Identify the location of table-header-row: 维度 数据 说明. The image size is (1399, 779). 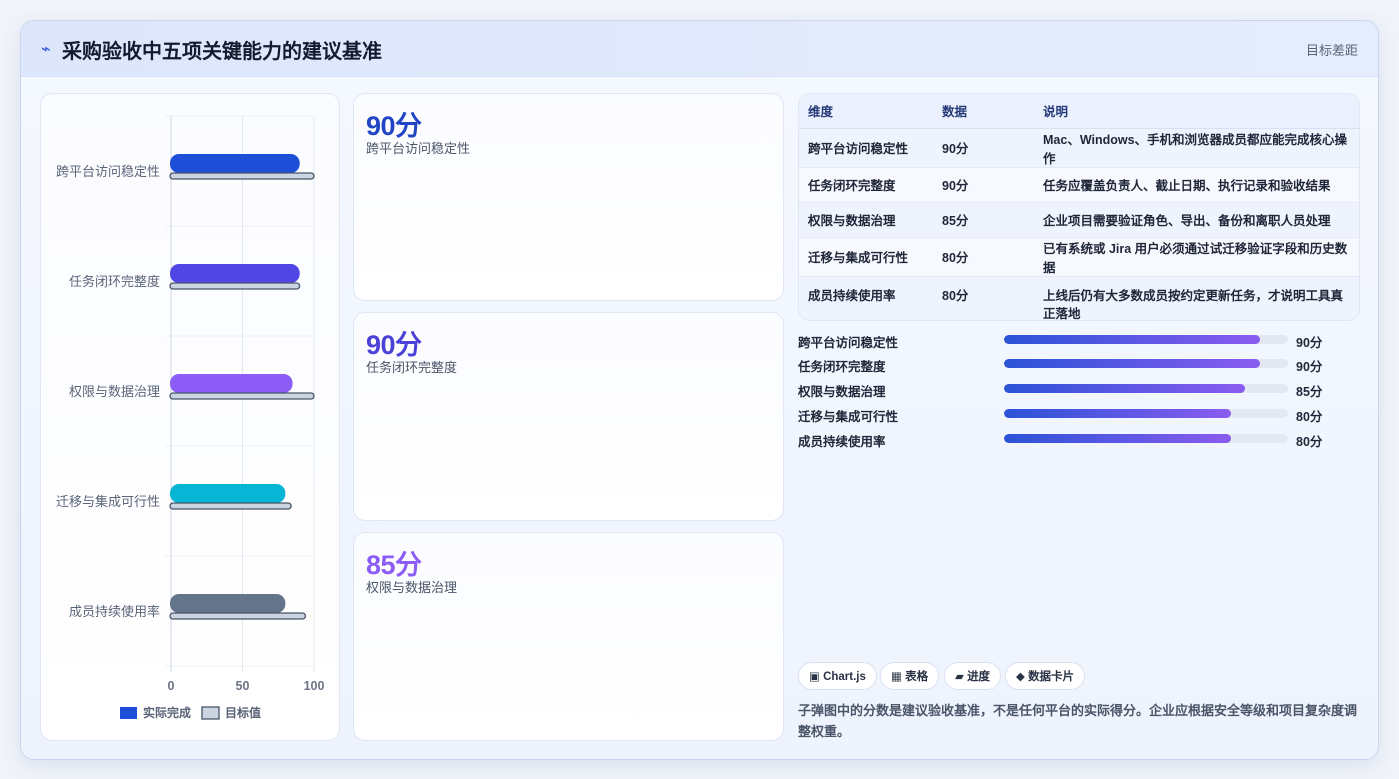
(1079, 111).